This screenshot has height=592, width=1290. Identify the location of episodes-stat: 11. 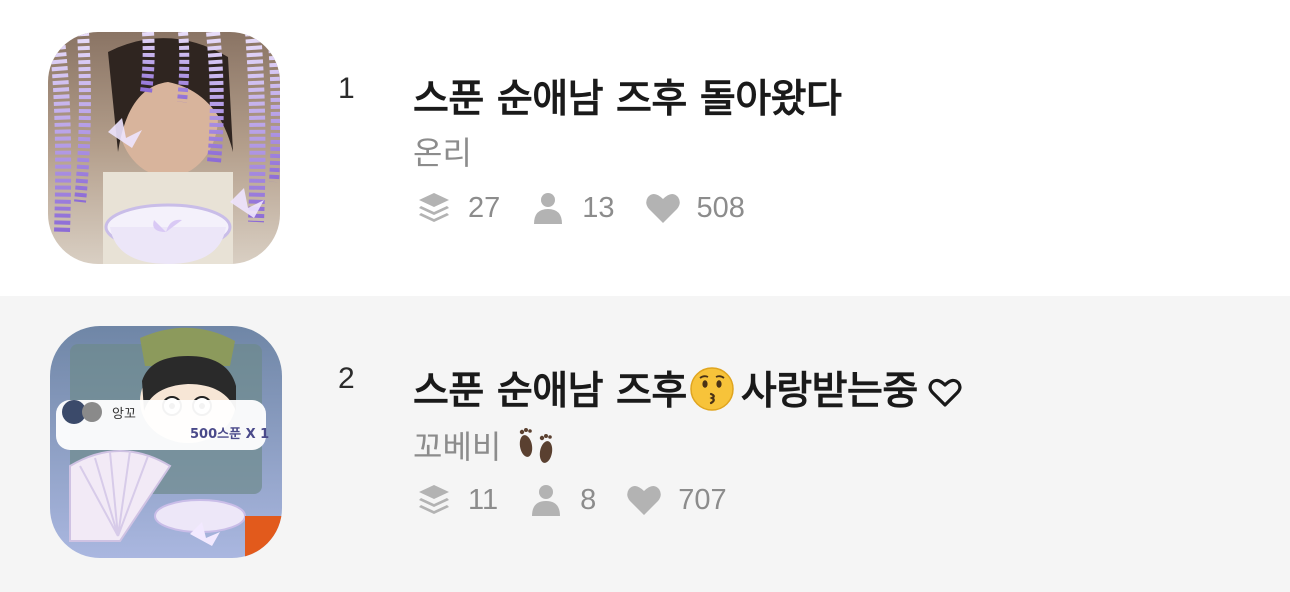
(457, 500).